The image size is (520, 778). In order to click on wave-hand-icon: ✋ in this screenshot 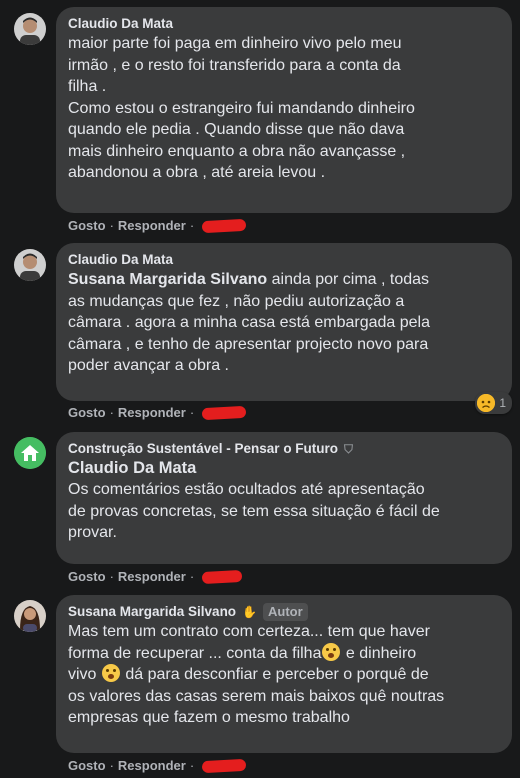, I will do `click(250, 612)`.